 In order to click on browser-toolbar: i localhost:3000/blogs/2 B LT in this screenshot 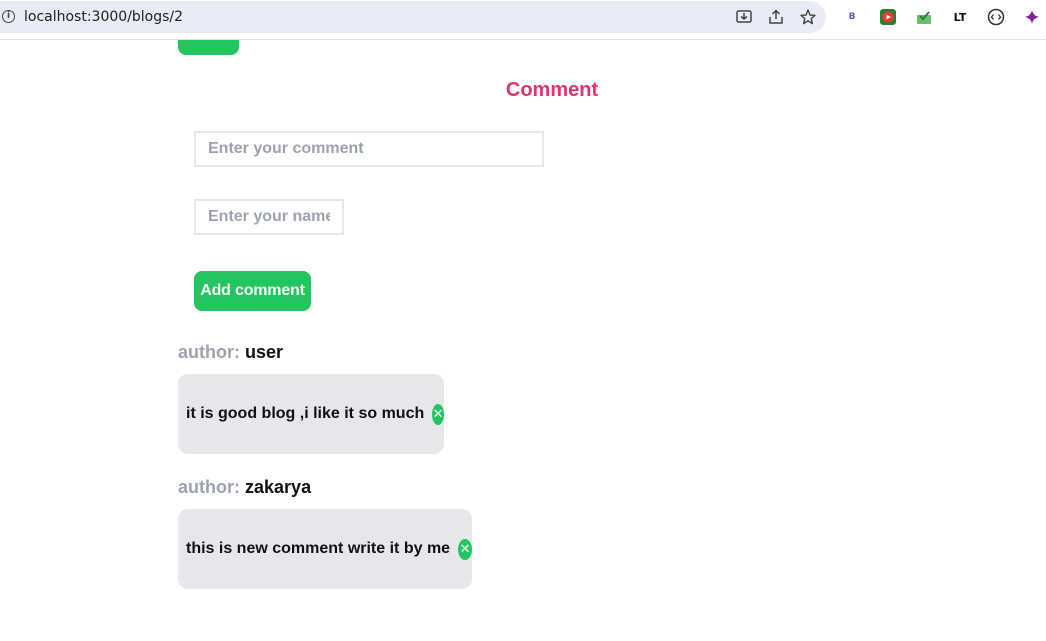, I will do `click(523, 20)`.